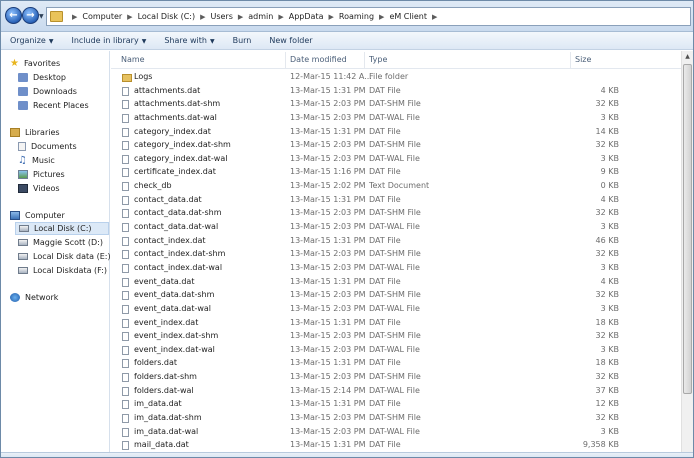 The width and height of the screenshot is (694, 458). I want to click on nav-maggie-scott-d: Maggie Scott (D:), so click(63, 242).